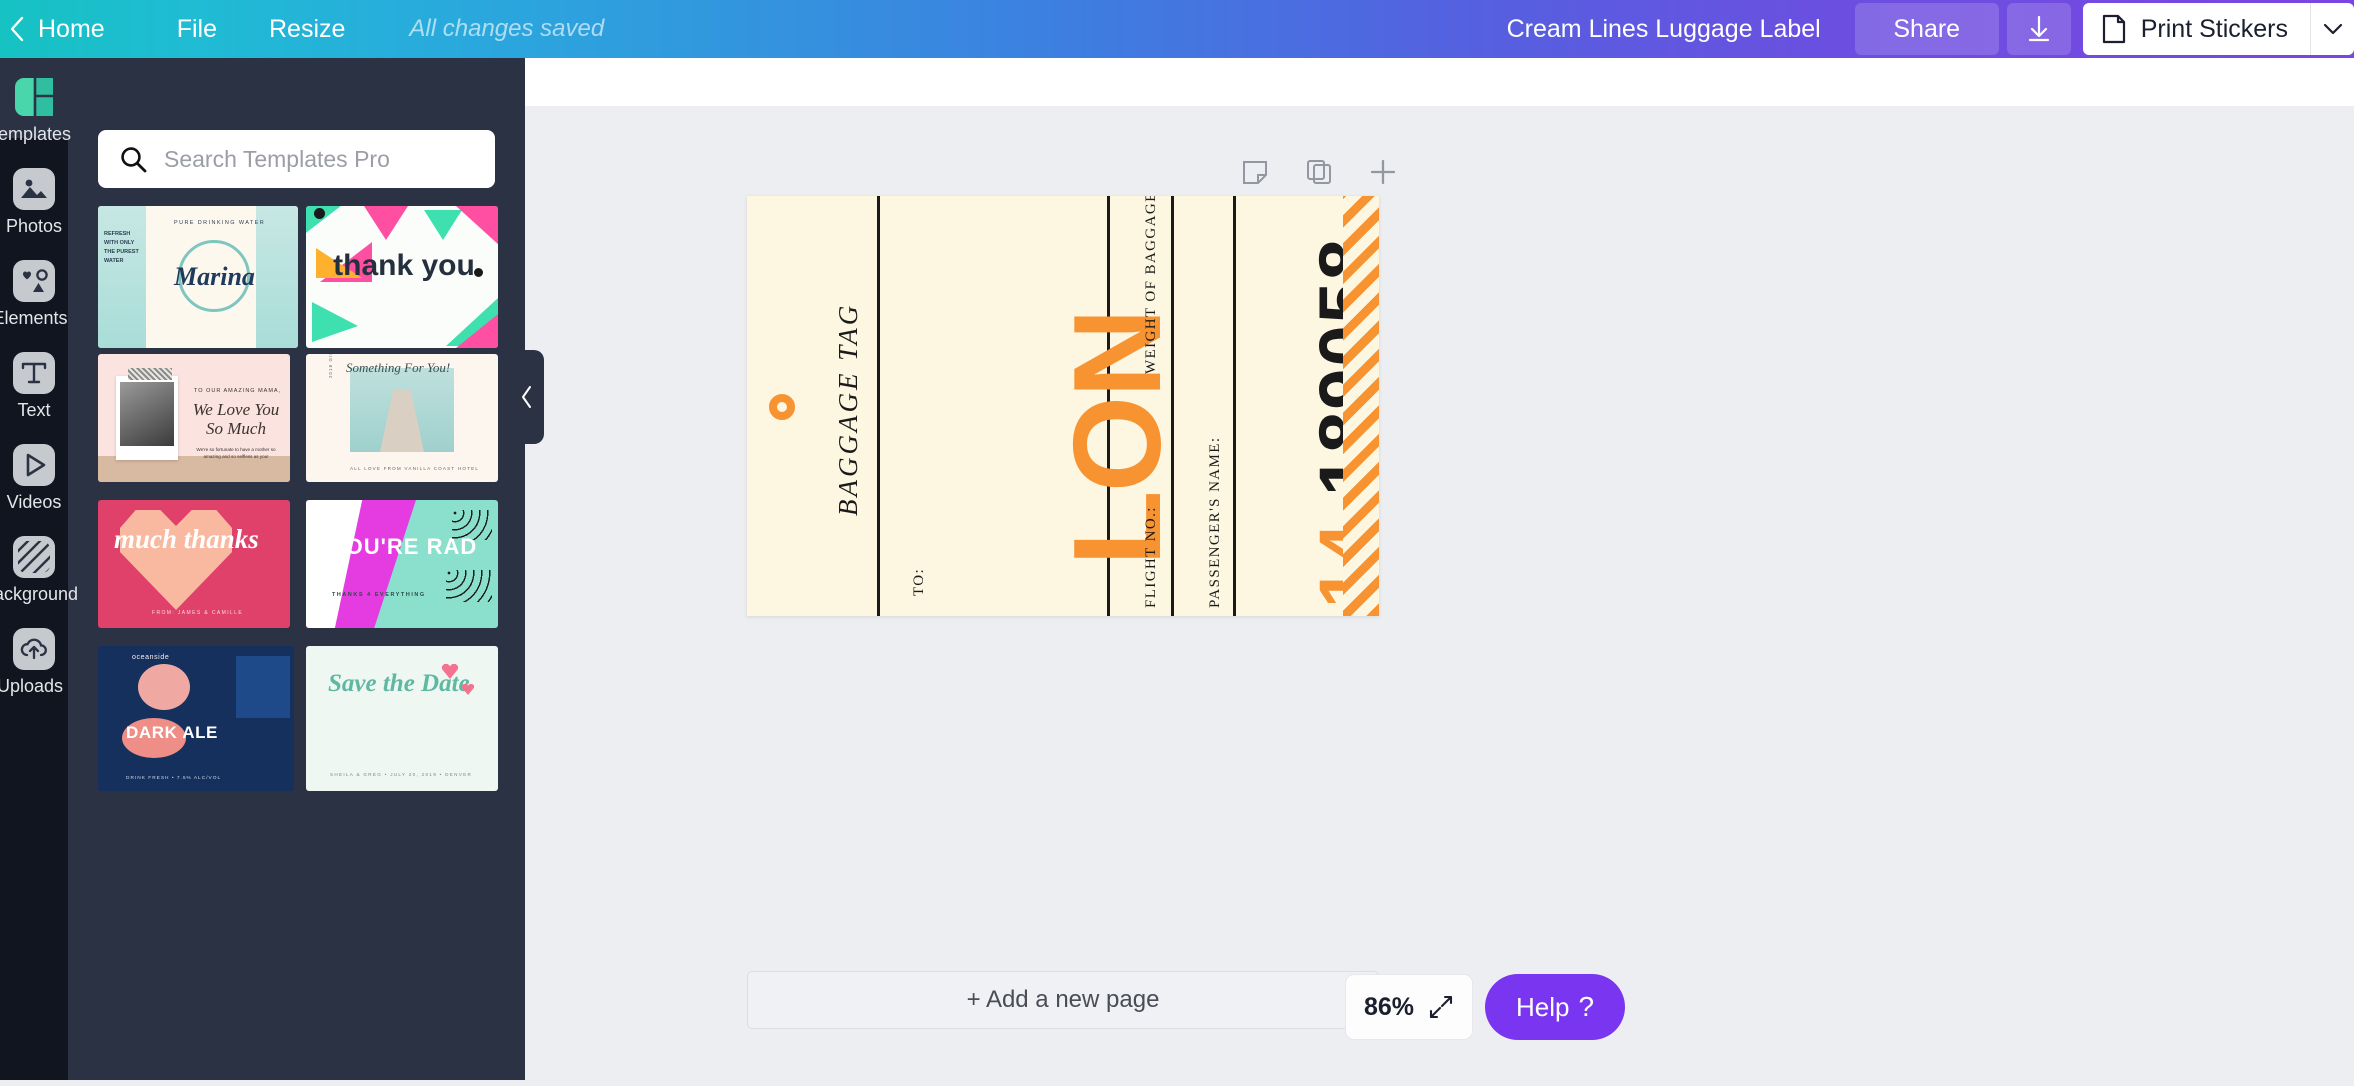 Image resolution: width=2354 pixels, height=1086 pixels. I want to click on plus-icon, so click(1383, 172).